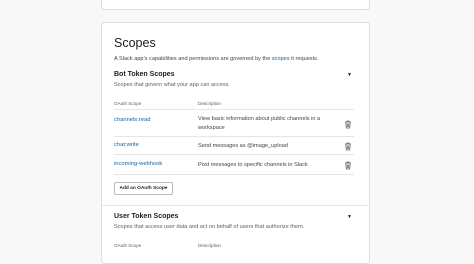 The width and height of the screenshot is (474, 264). What do you see at coordinates (281, 59) in the screenshot?
I see `scopes-link: scopes` at bounding box center [281, 59].